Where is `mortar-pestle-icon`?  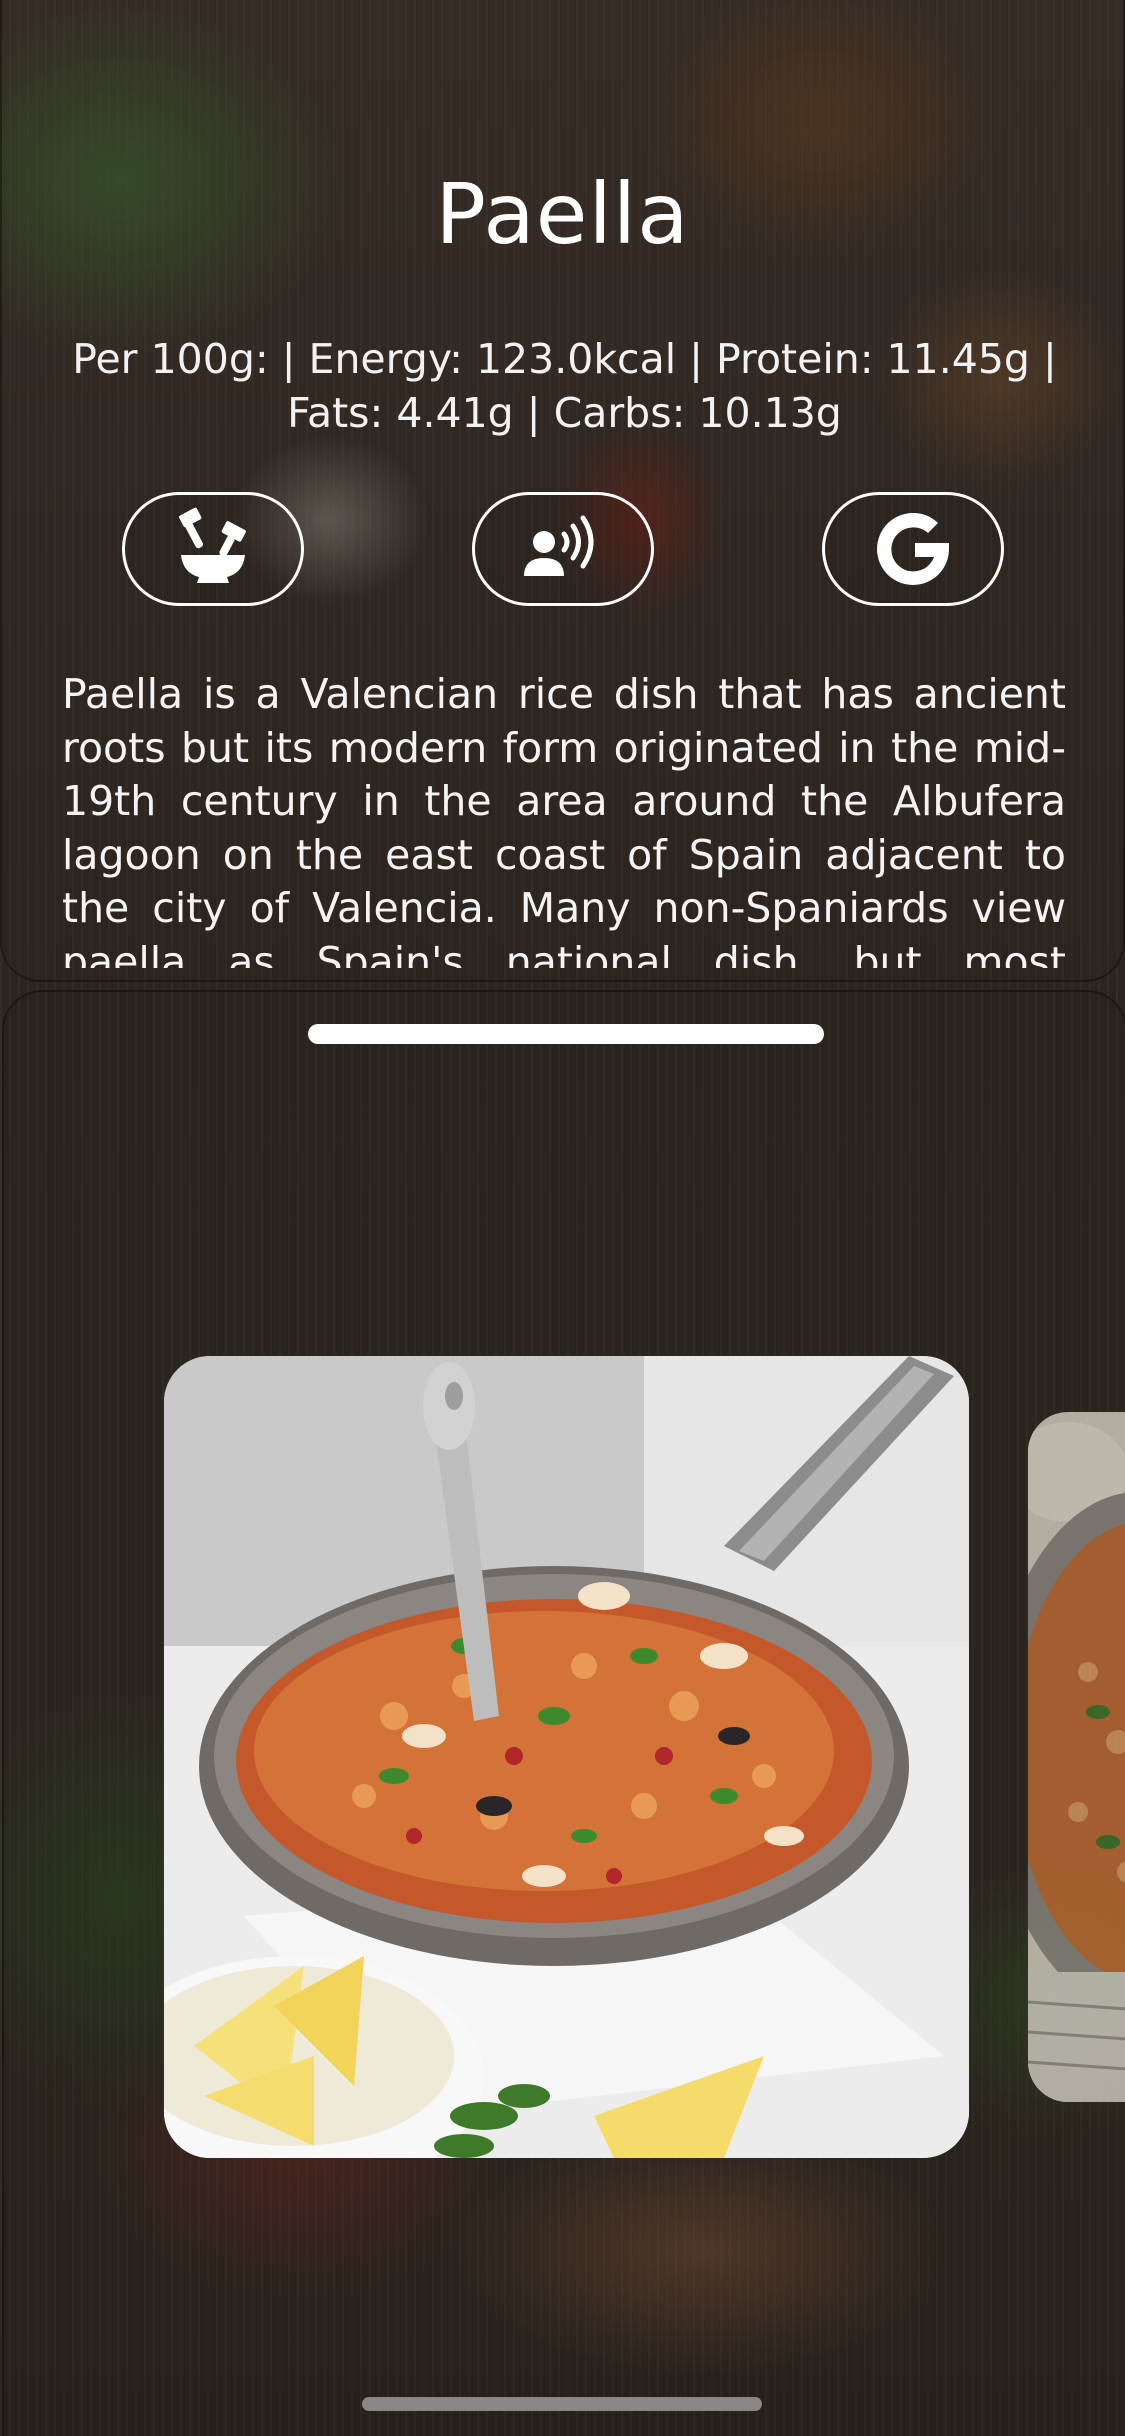 mortar-pestle-icon is located at coordinates (213, 549).